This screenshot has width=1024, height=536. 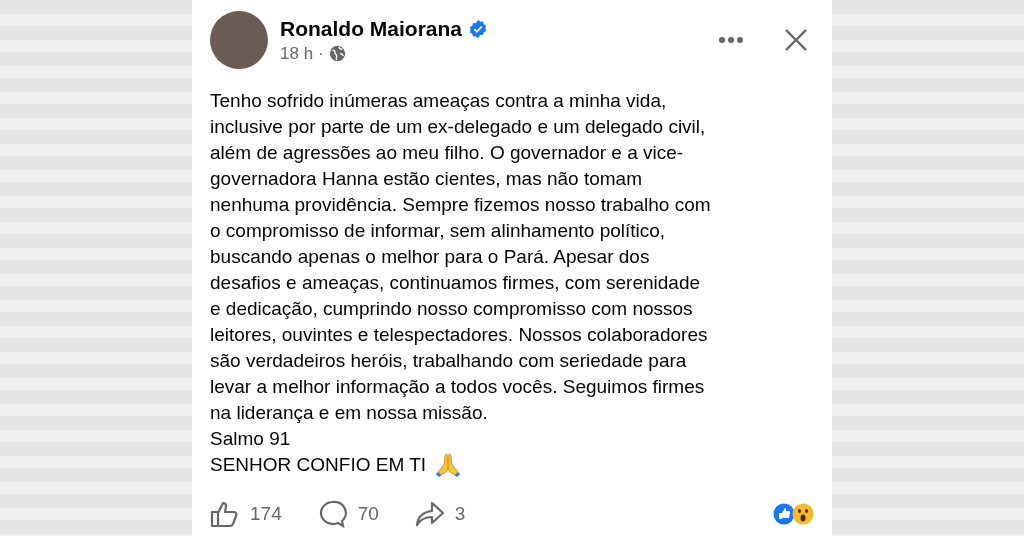 I want to click on comment-count: 70, so click(x=368, y=514).